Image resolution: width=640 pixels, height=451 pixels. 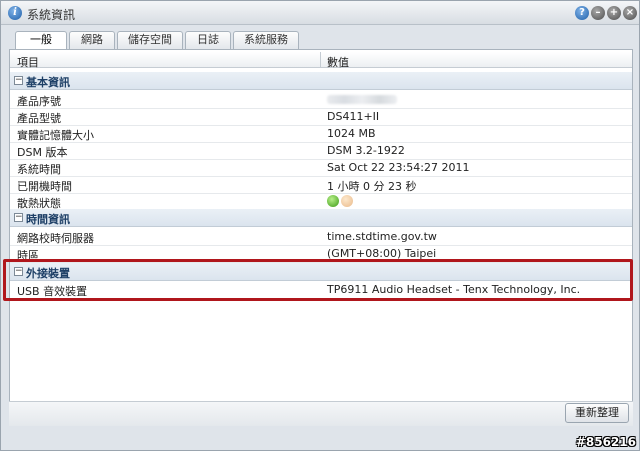 What do you see at coordinates (318, 280) in the screenshot?
I see `annotation-highlight-box` at bounding box center [318, 280].